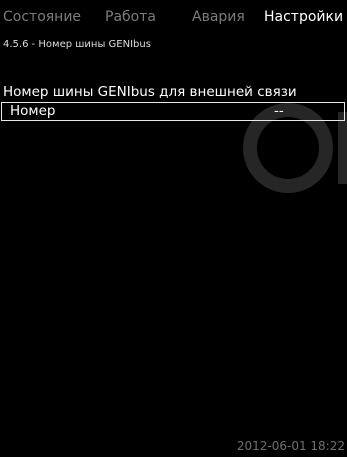 This screenshot has height=457, width=347. What do you see at coordinates (150, 92) in the screenshot?
I see `section-title: Номер шины GENIbus для внешней связи` at bounding box center [150, 92].